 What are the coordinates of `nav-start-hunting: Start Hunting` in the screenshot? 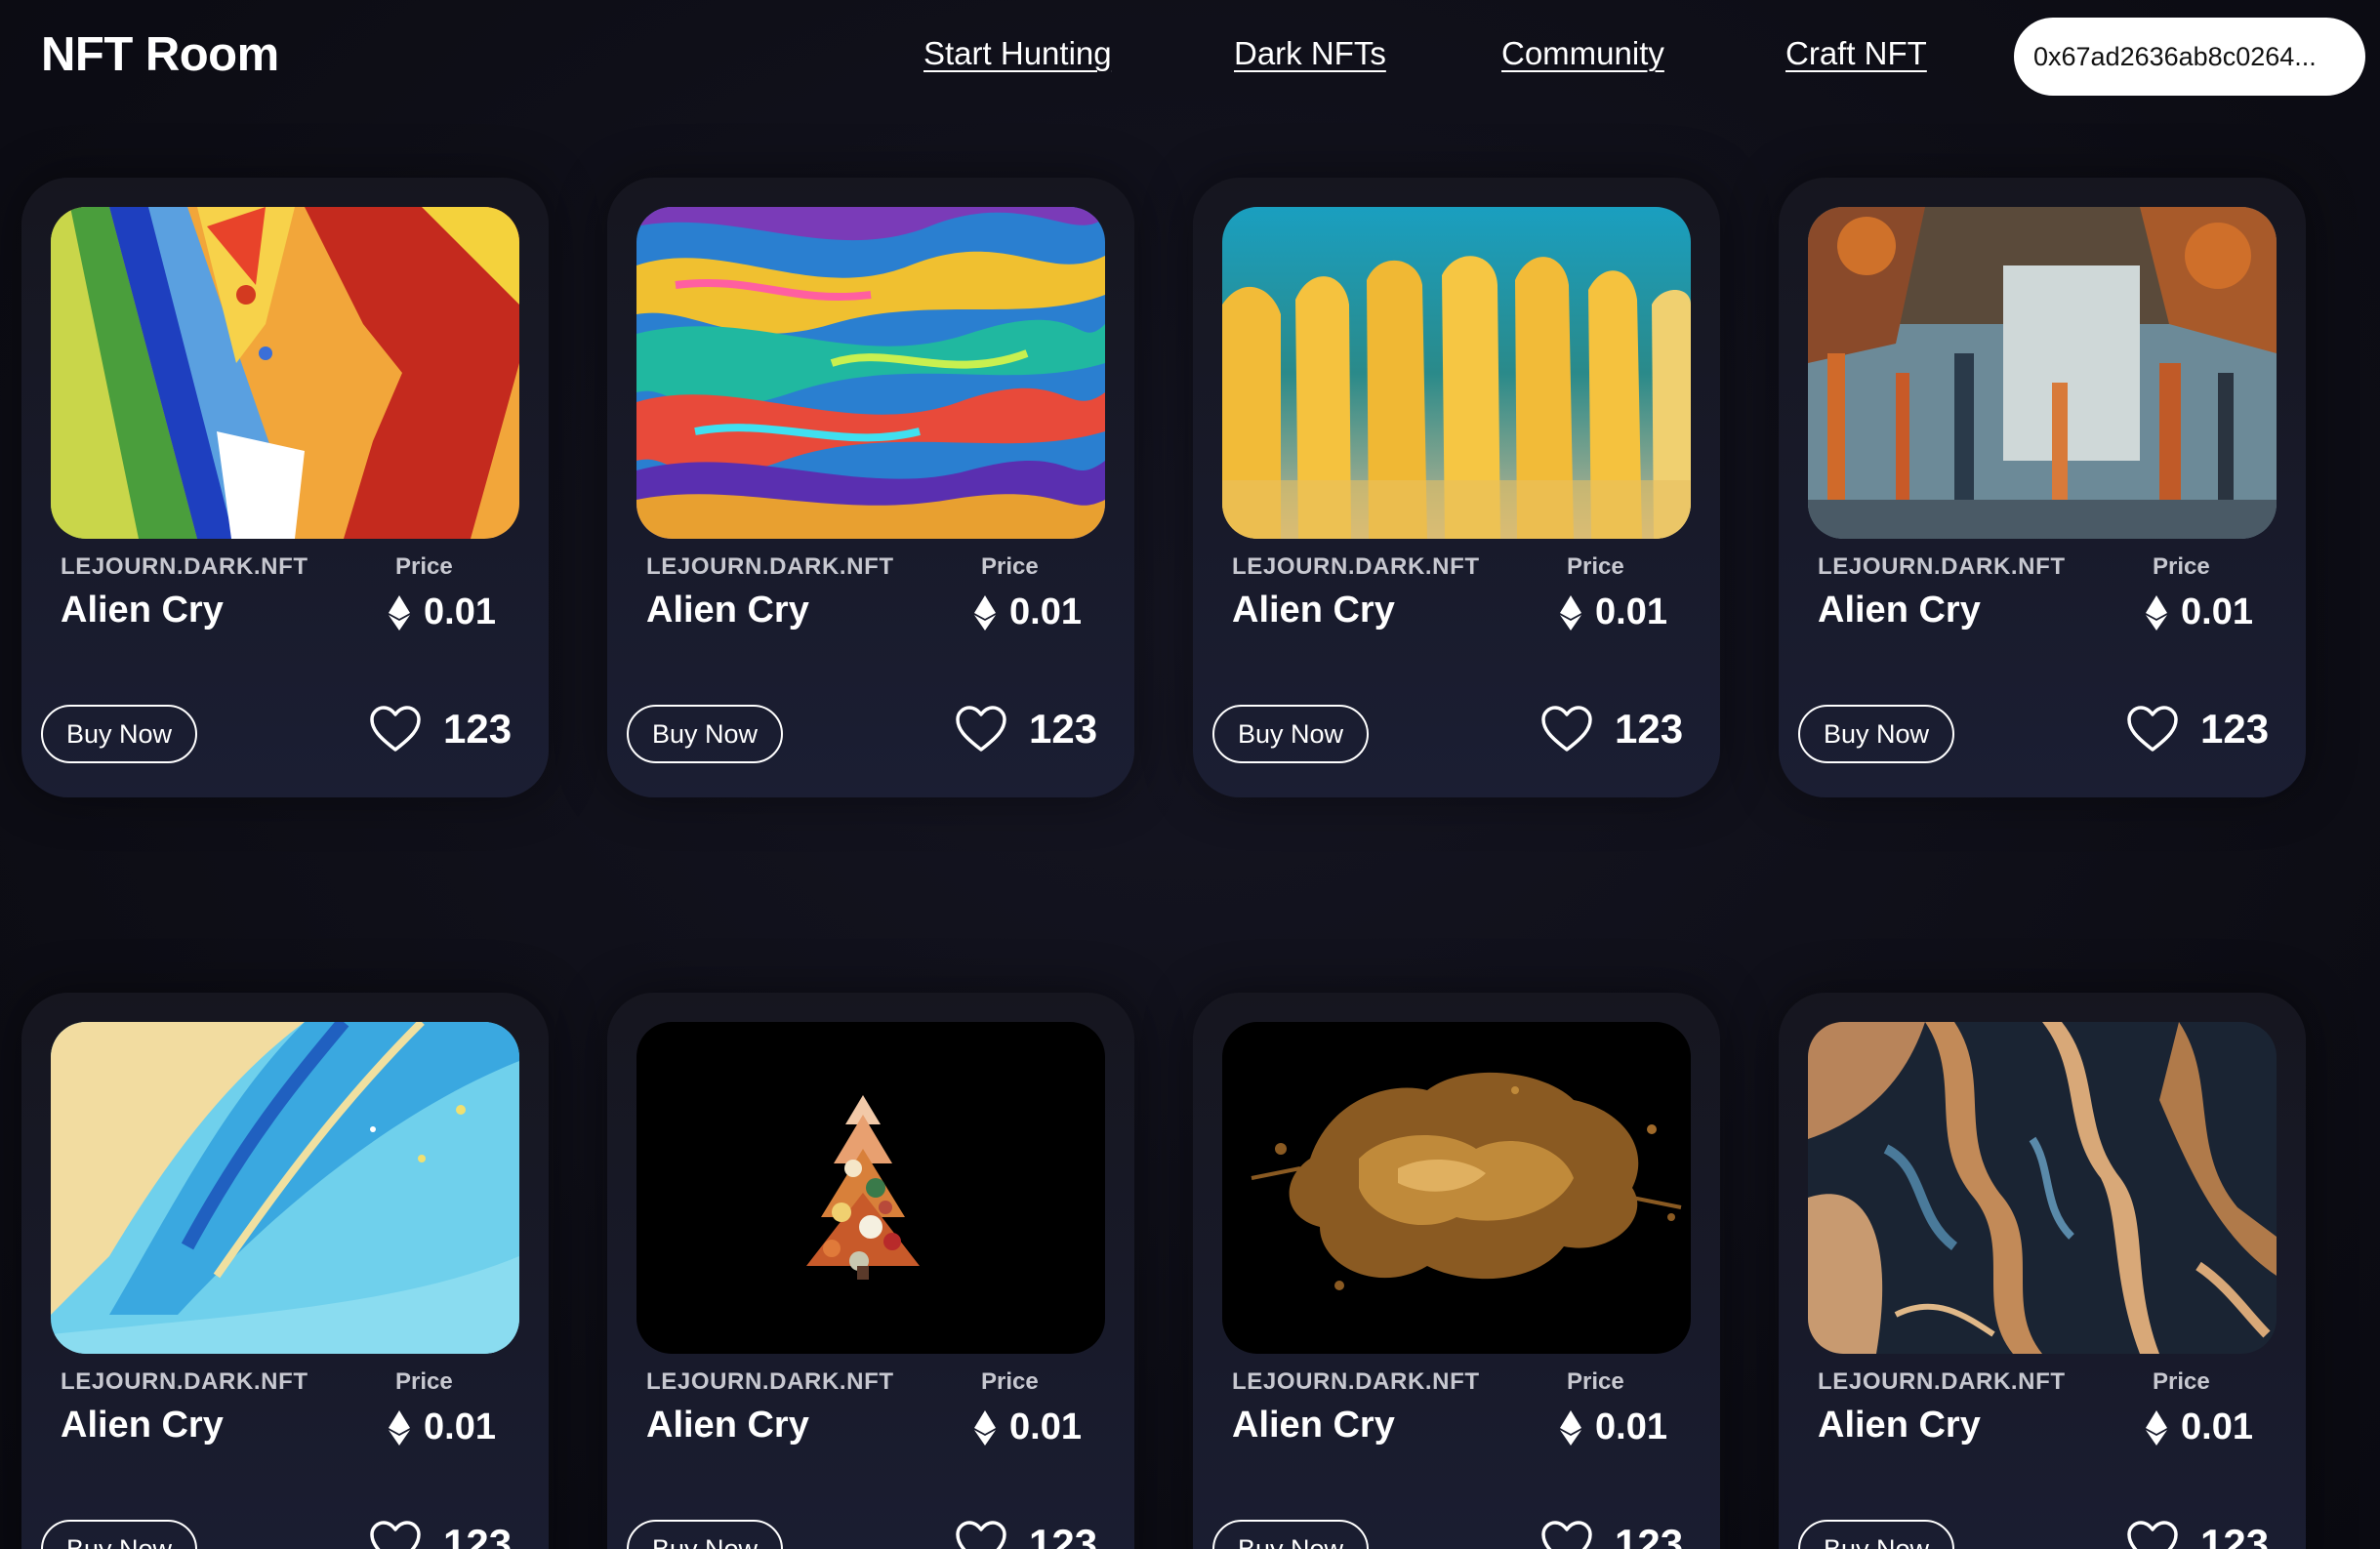 It's located at (1018, 53).